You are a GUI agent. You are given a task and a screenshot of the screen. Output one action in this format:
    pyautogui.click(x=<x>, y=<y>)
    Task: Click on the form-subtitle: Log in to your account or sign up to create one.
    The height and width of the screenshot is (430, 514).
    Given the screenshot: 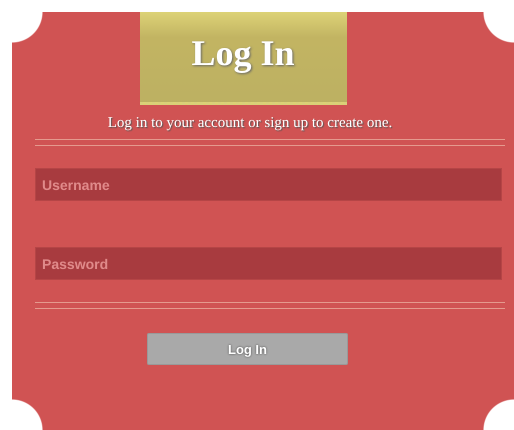 What is the action you would take?
    pyautogui.click(x=250, y=123)
    